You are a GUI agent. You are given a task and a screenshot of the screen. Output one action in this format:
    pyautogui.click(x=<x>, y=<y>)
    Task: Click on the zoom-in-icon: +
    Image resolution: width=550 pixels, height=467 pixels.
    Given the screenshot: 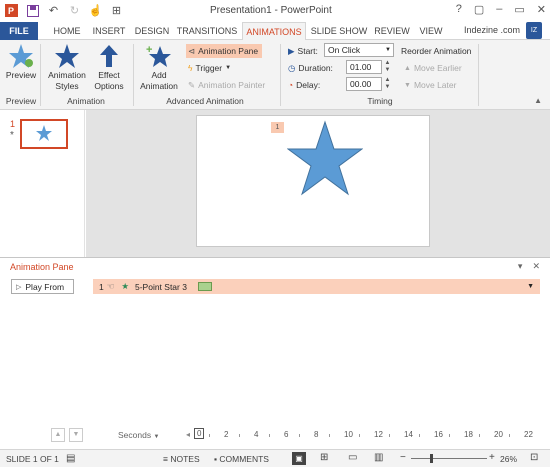 What is the action you would take?
    pyautogui.click(x=492, y=457)
    